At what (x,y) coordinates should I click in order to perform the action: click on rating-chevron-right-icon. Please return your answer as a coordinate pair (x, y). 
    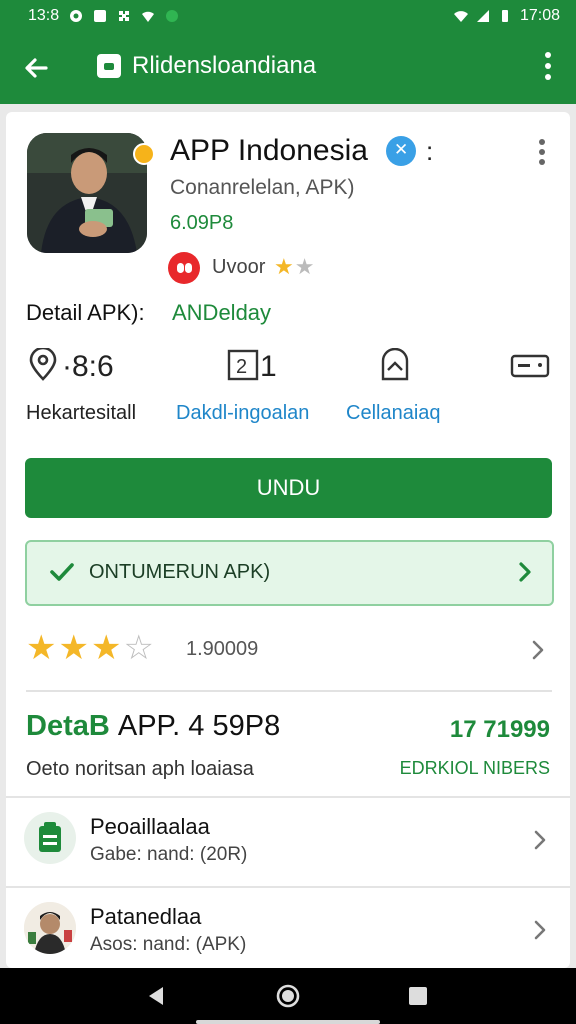
    Looking at the image, I should click on (538, 650).